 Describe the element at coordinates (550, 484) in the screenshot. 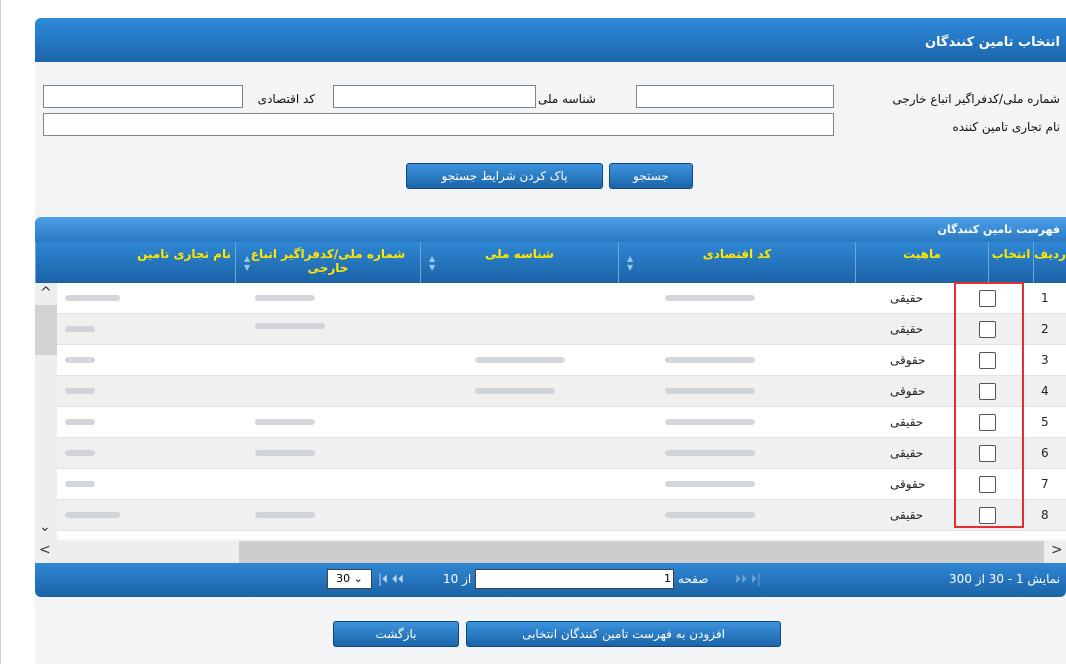

I see `table-row: 7 حقوقی` at that location.